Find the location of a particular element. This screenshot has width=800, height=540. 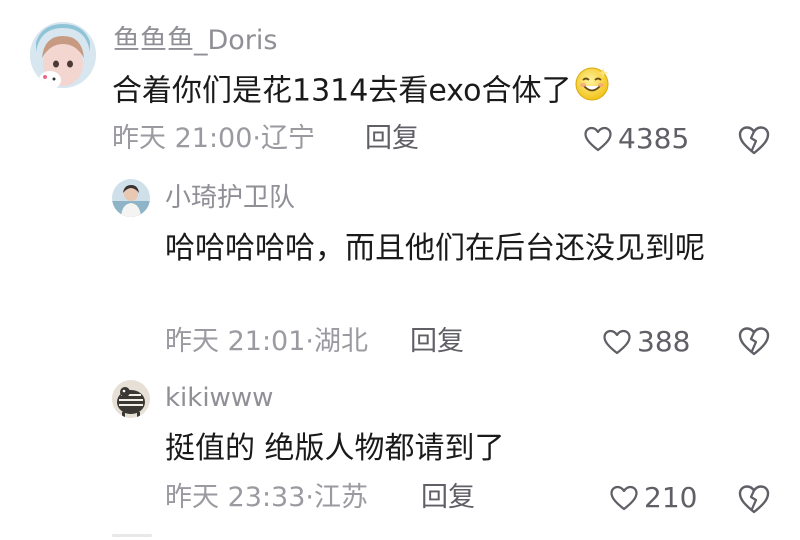

comment-text: 哈哈哈哈哈，而且他们在后台还没见到呢 is located at coordinates (435, 248).